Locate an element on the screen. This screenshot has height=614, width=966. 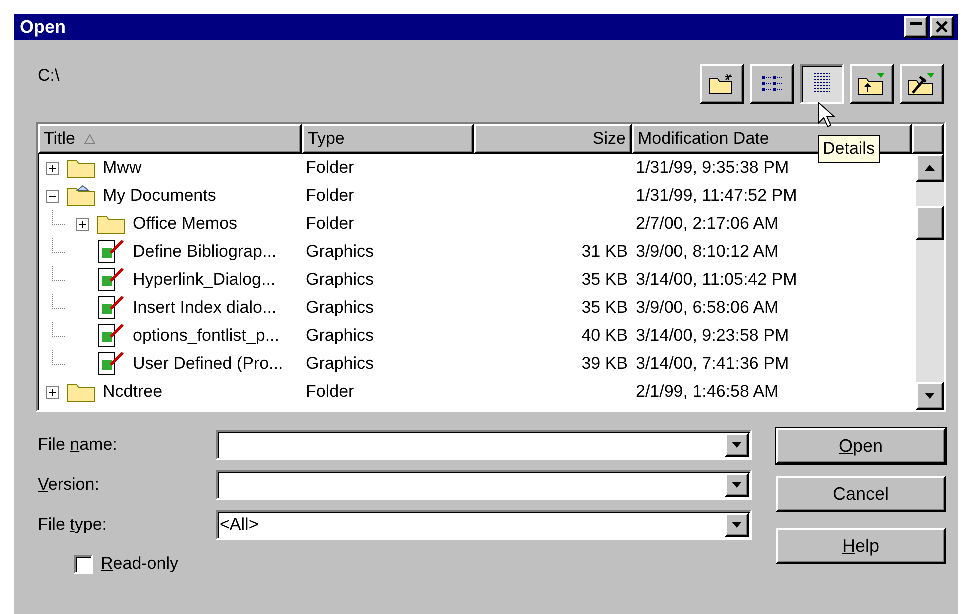
up-arrow-icon is located at coordinates (930, 168).